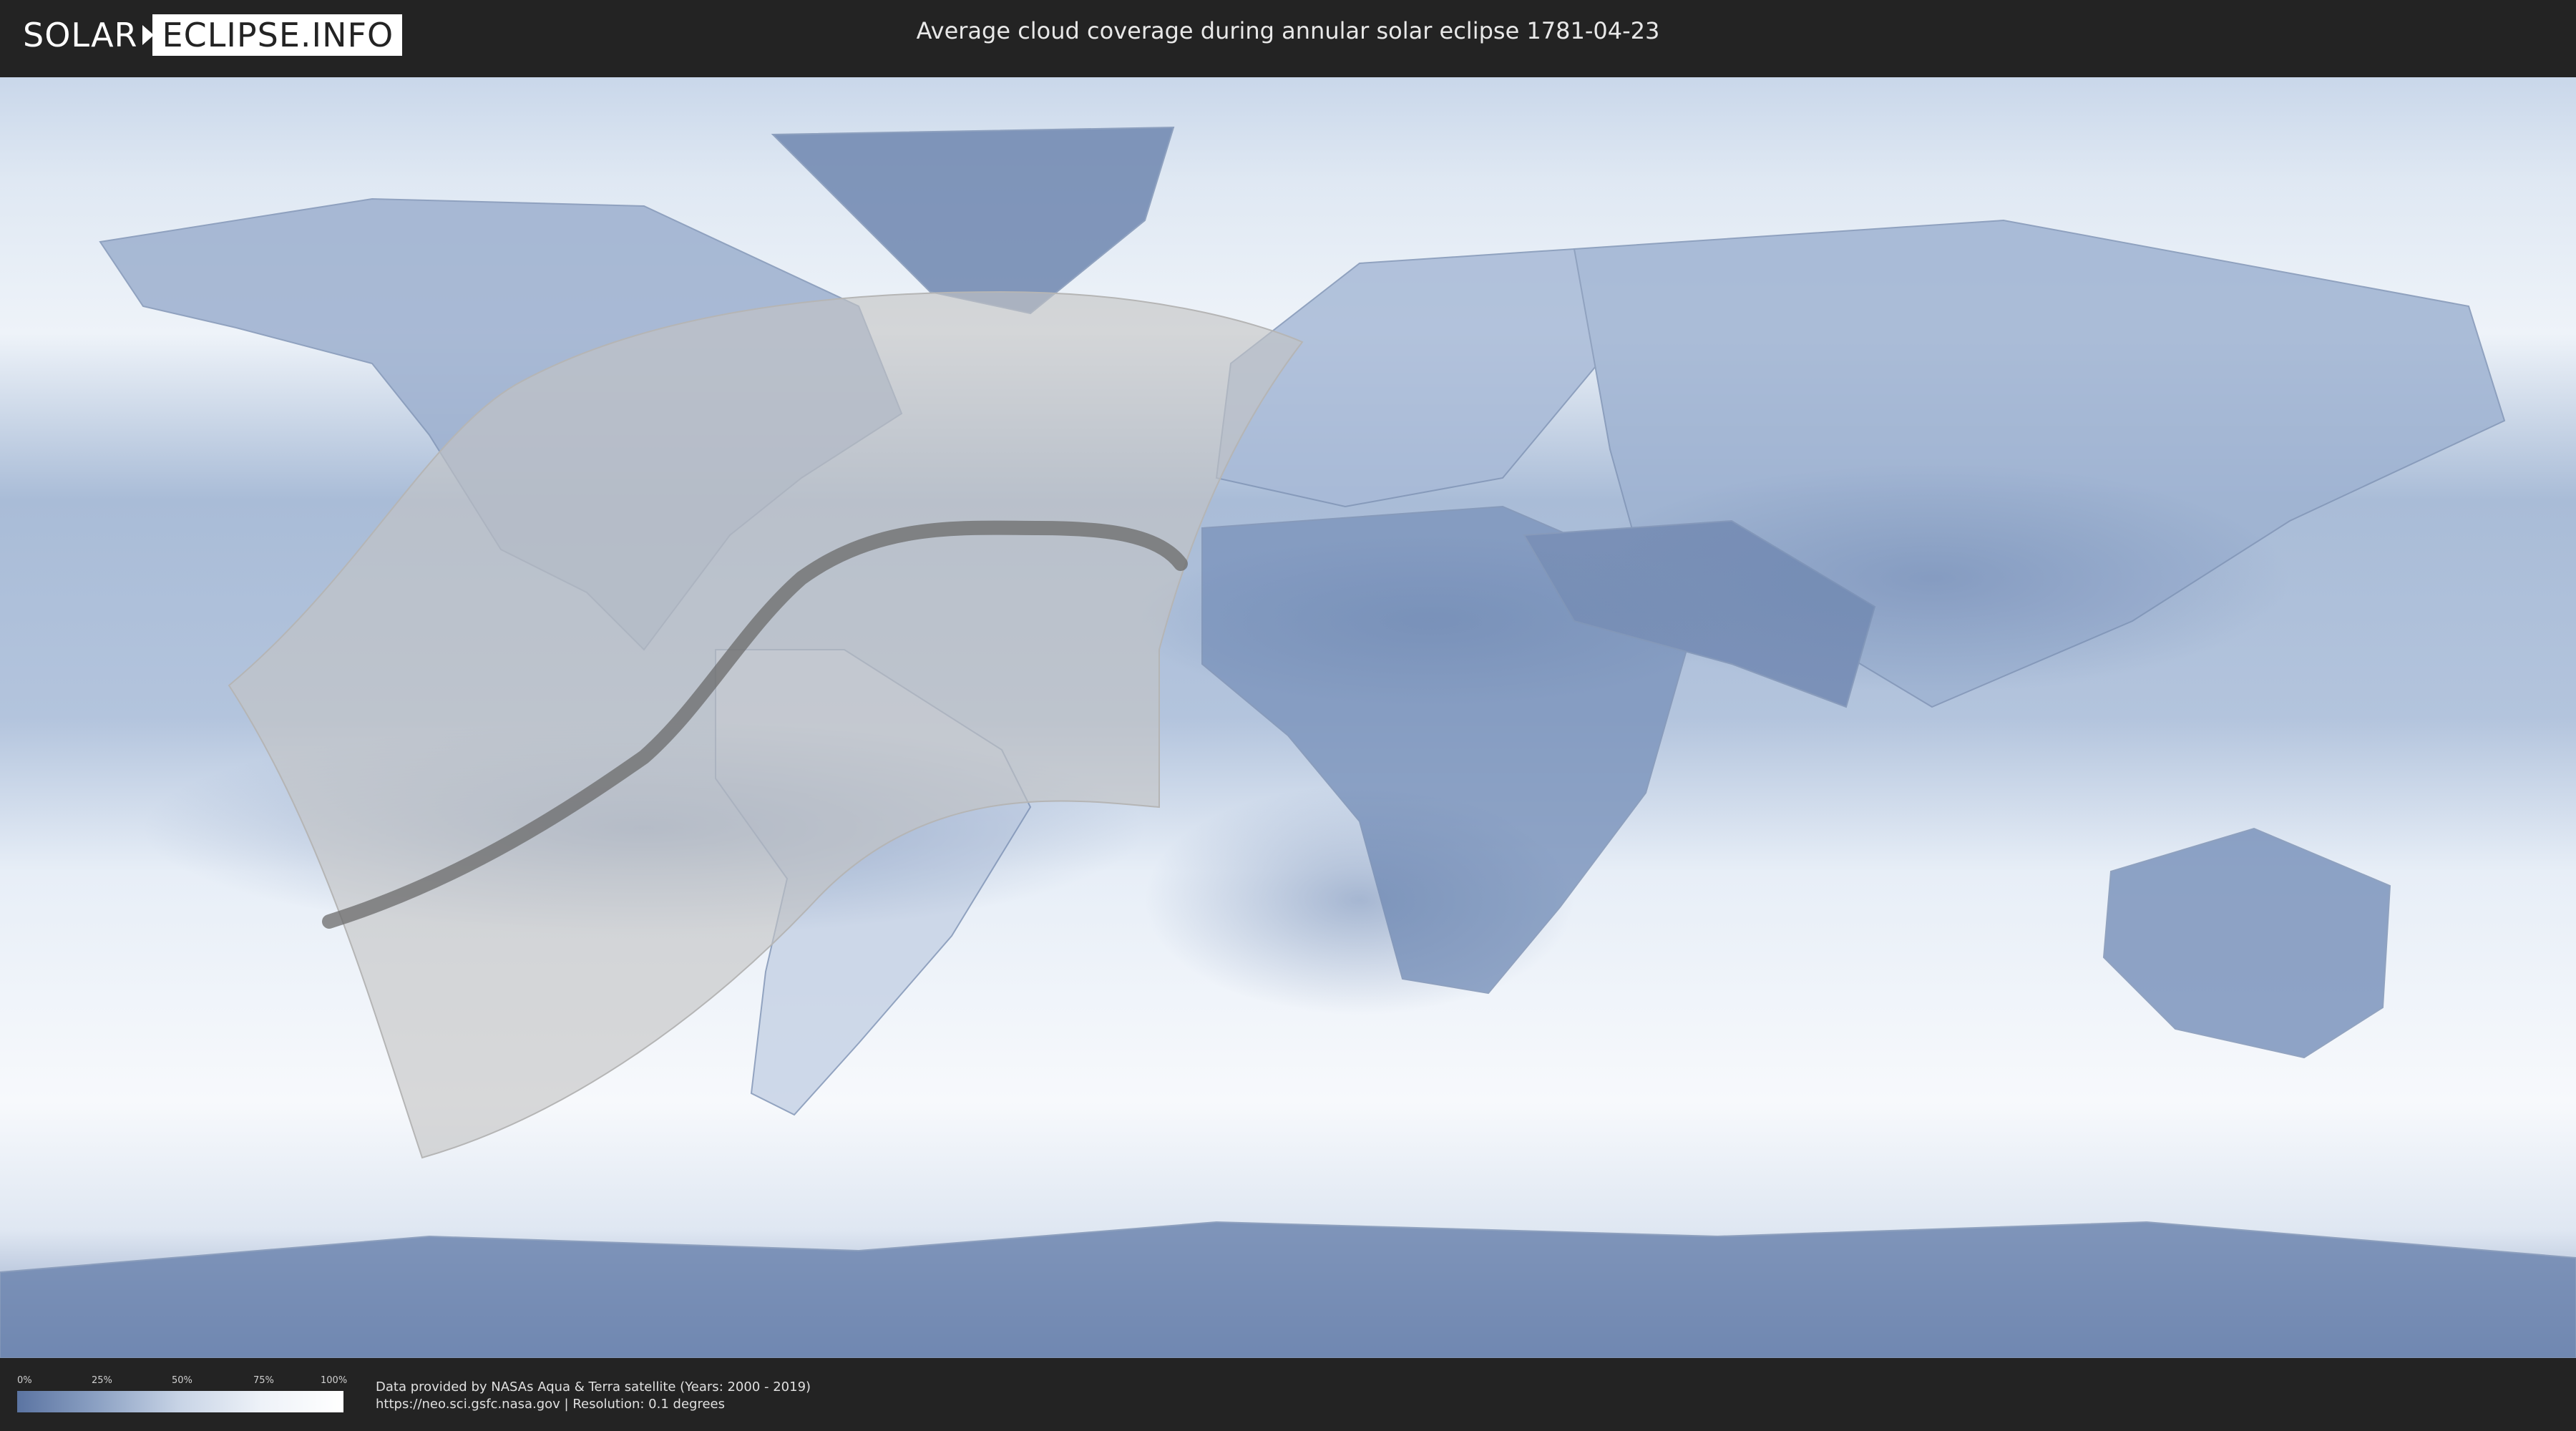 The width and height of the screenshot is (2576, 1431). Describe the element at coordinates (1288, 1394) in the screenshot. I see `footer-bar` at that location.